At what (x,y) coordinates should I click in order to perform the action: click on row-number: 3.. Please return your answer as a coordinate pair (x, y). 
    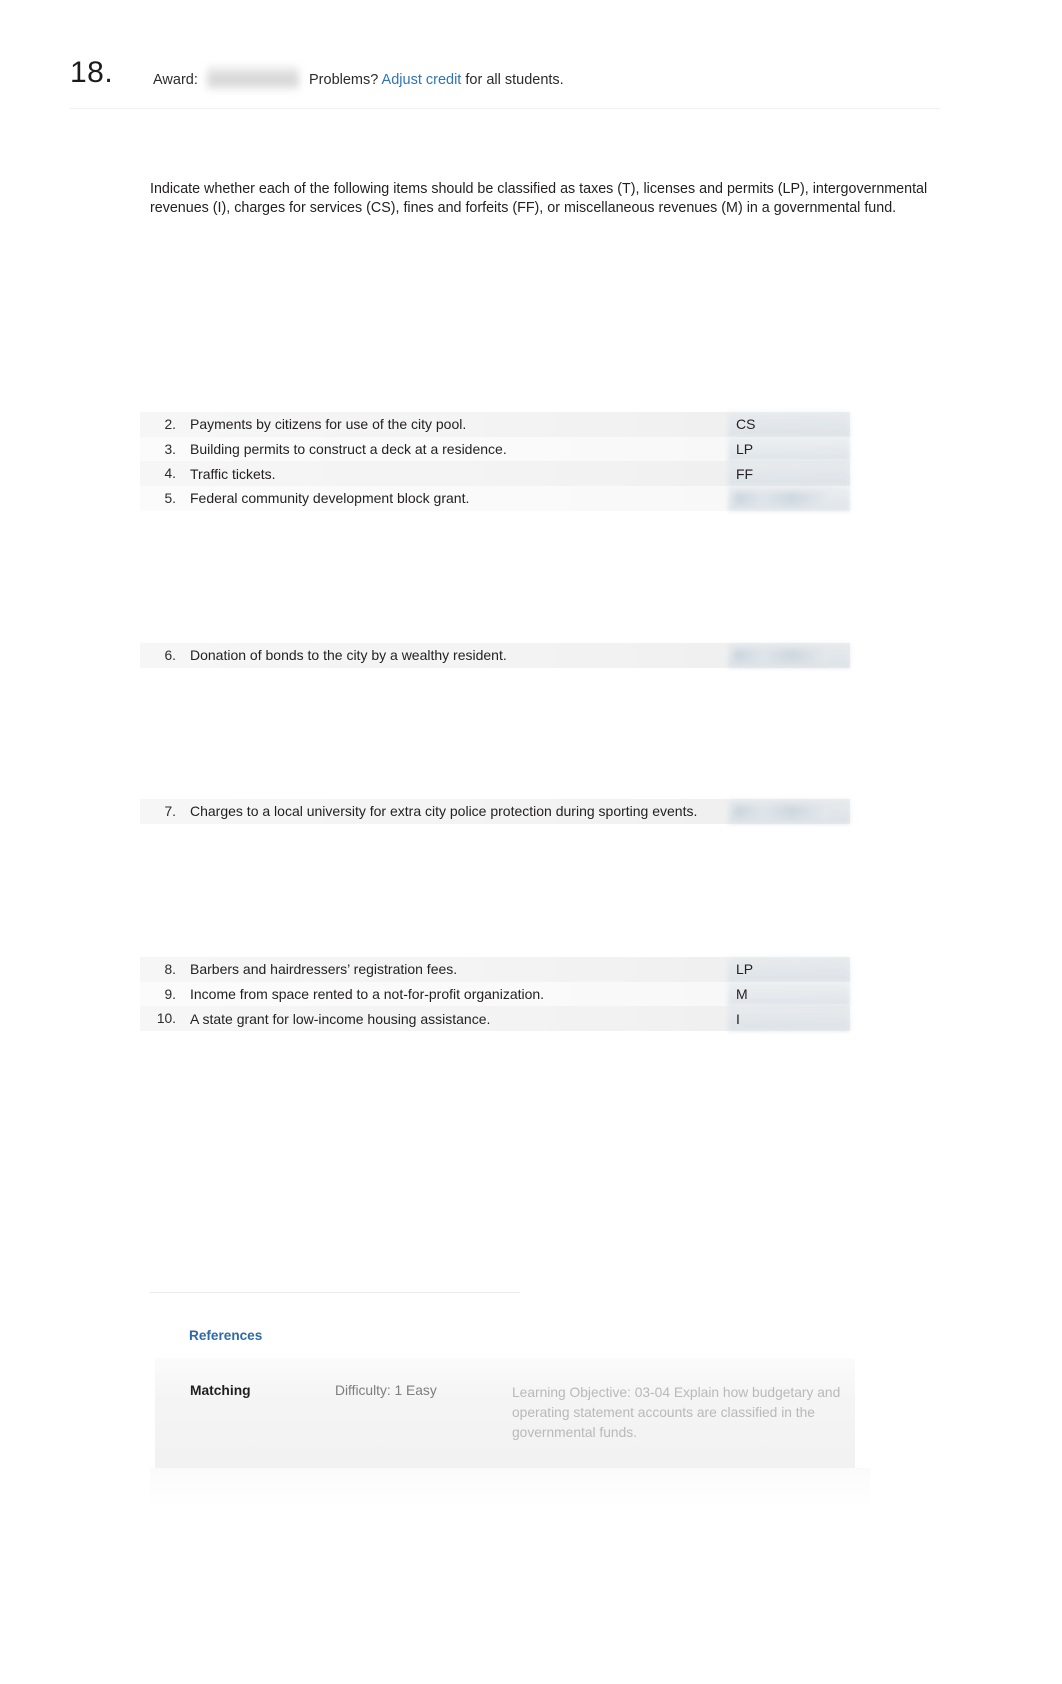
    Looking at the image, I should click on (170, 449).